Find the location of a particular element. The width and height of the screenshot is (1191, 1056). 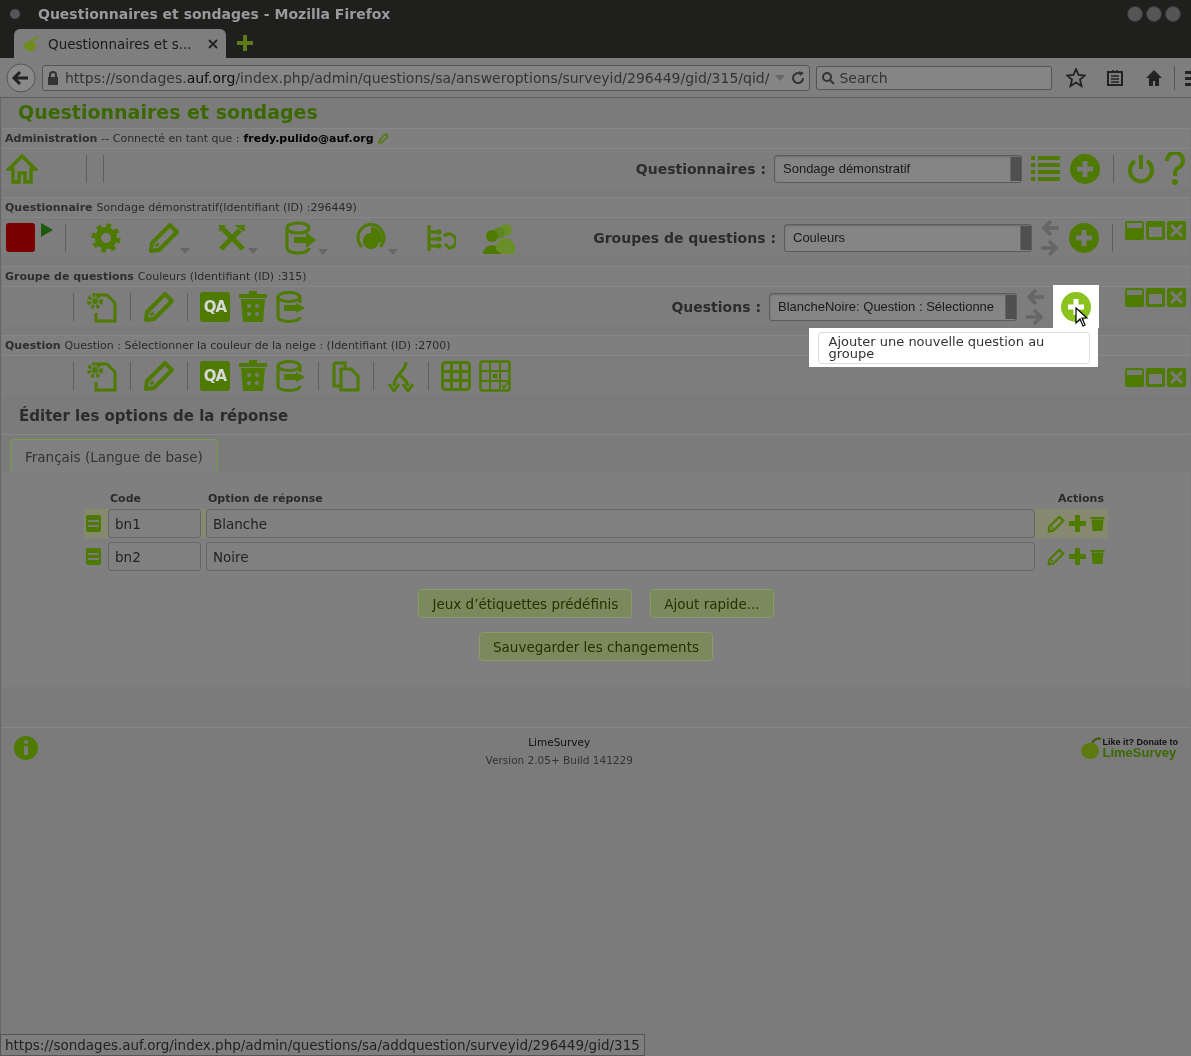

code-field: bn1 is located at coordinates (154, 523).